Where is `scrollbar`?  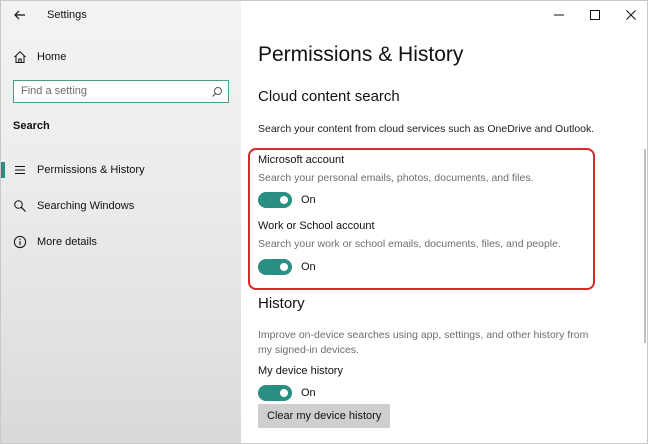 scrollbar is located at coordinates (645, 246).